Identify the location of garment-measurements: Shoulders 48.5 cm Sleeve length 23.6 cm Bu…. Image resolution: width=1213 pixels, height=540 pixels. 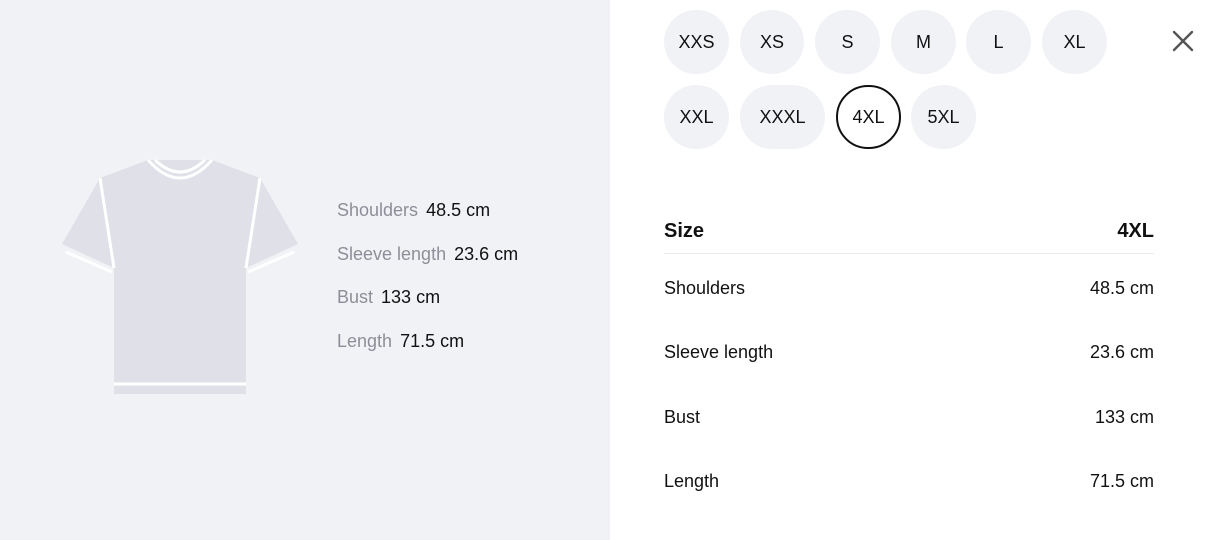
(427, 287).